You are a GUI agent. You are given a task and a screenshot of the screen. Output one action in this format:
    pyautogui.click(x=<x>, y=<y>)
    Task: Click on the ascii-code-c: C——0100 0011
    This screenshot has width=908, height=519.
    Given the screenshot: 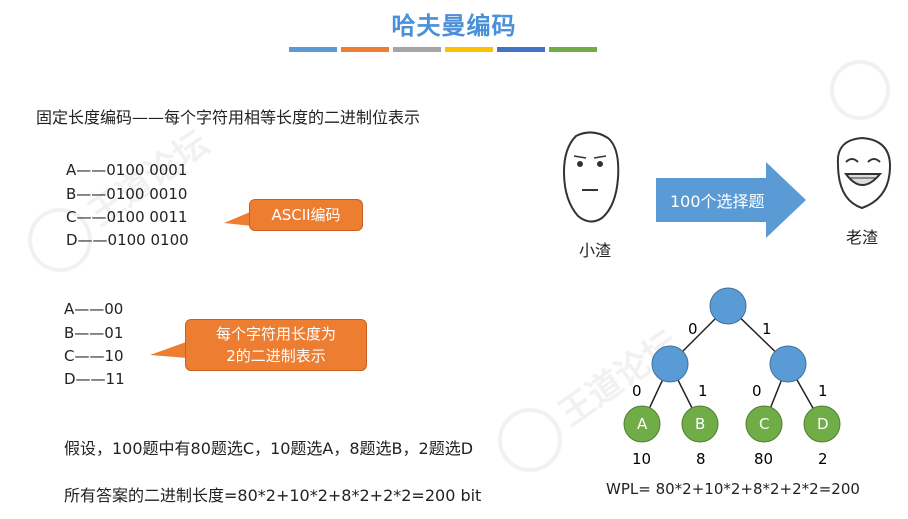 What is the action you would take?
    pyautogui.click(x=127, y=217)
    